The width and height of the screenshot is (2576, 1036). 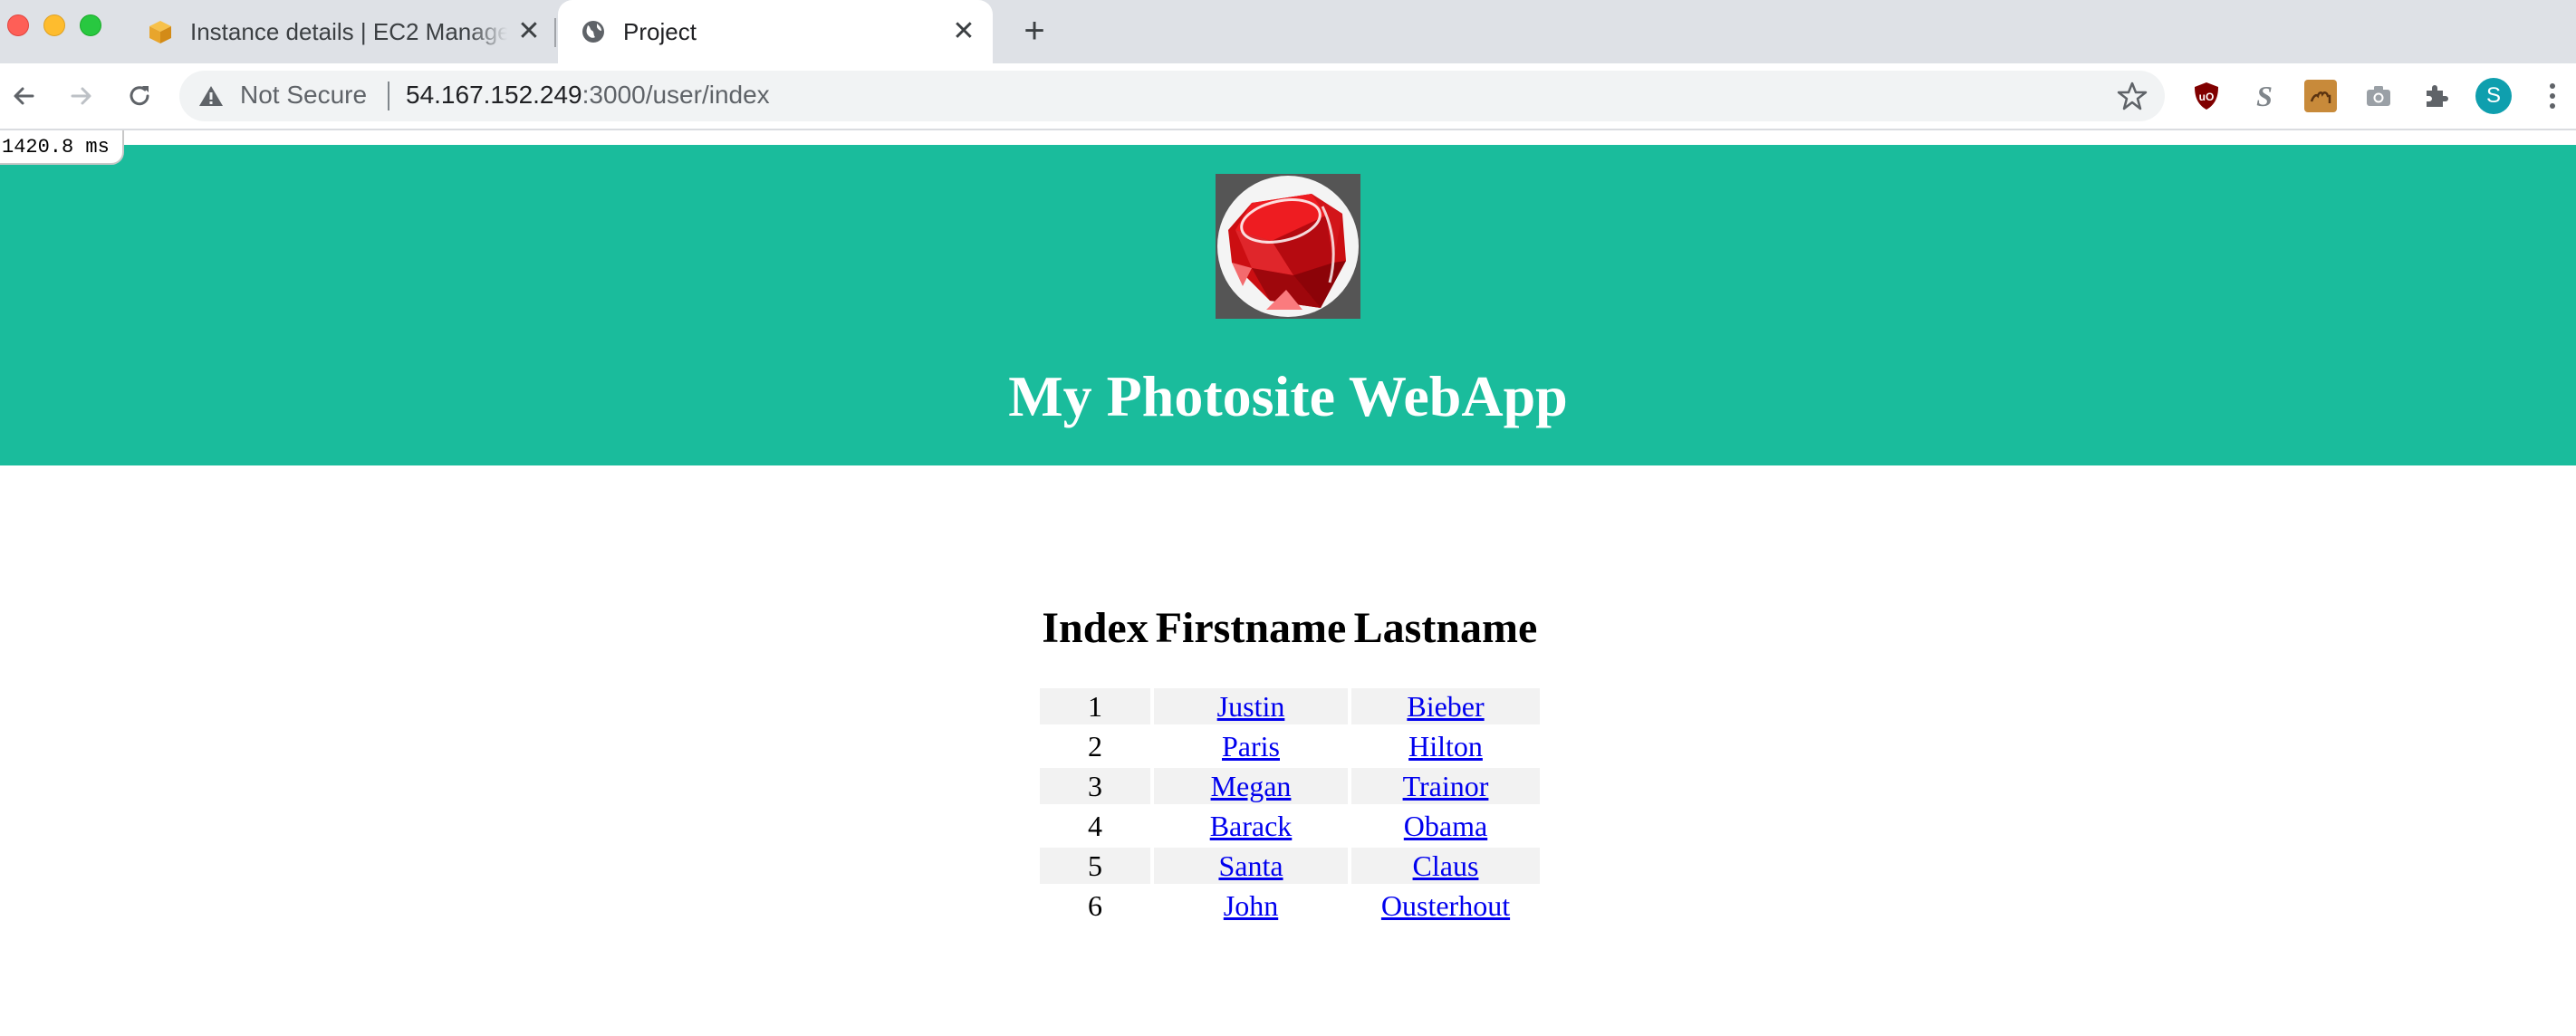 I want to click on cell-firstname: Justin, so click(x=1251, y=706).